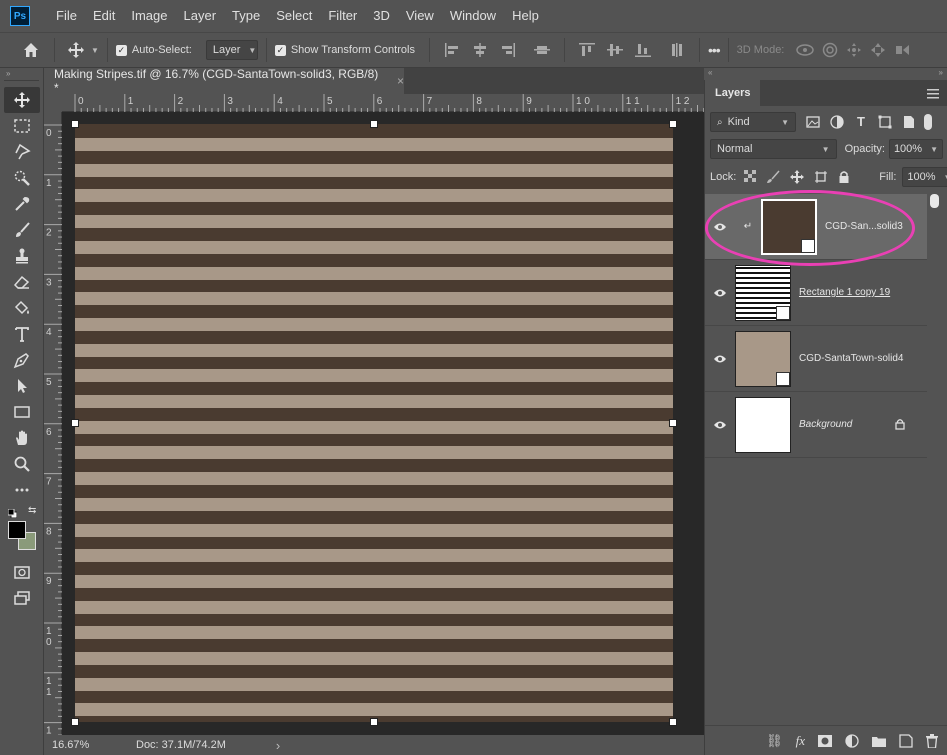 The height and width of the screenshot is (755, 947). Describe the element at coordinates (934, 201) in the screenshot. I see `layers-scrollbar-thumb` at that location.